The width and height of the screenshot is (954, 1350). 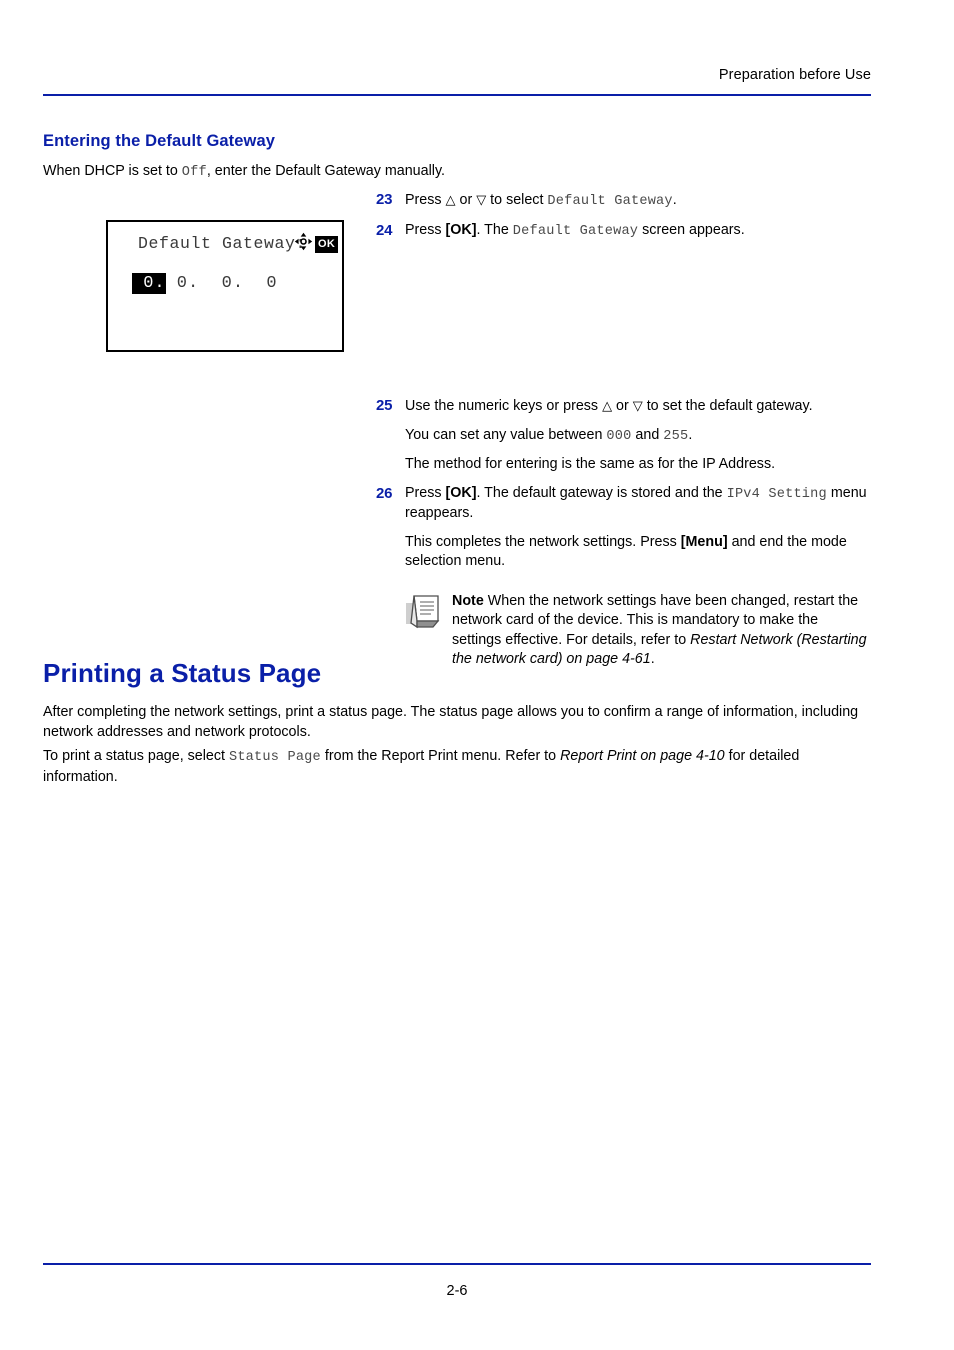 What do you see at coordinates (776, 494) in the screenshot?
I see `menu-item-name: IPv4 Setting` at bounding box center [776, 494].